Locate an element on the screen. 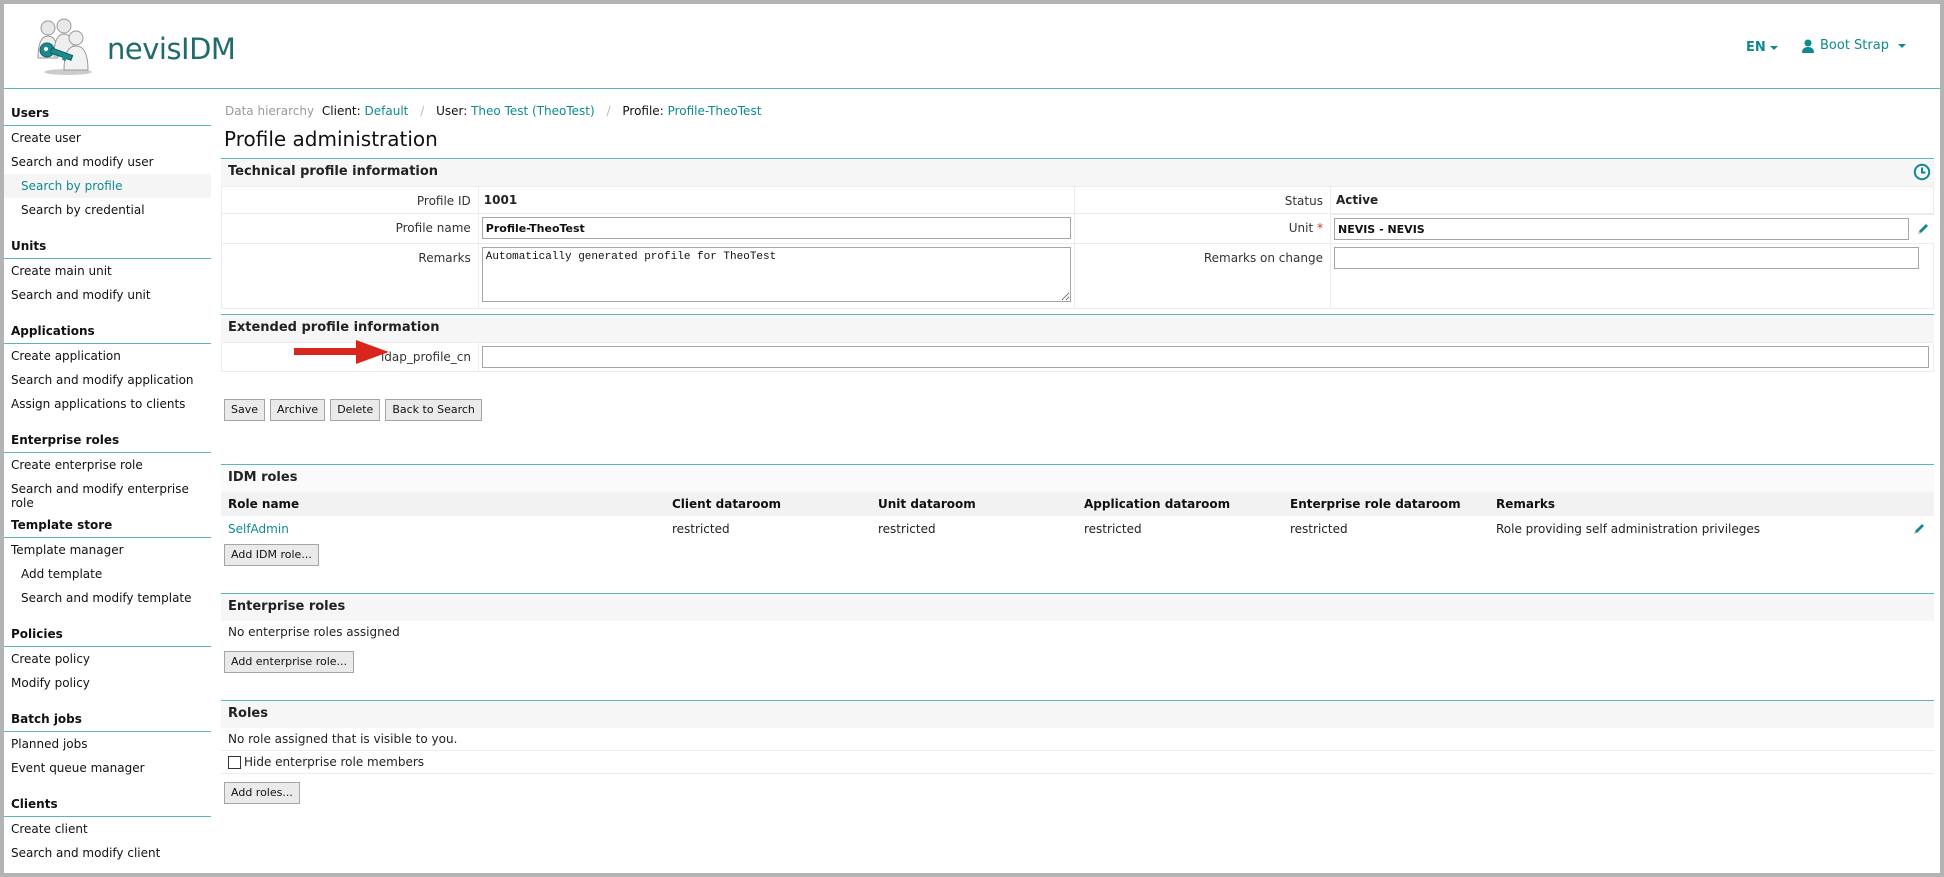  roles-head: Roles is located at coordinates (1077, 714).